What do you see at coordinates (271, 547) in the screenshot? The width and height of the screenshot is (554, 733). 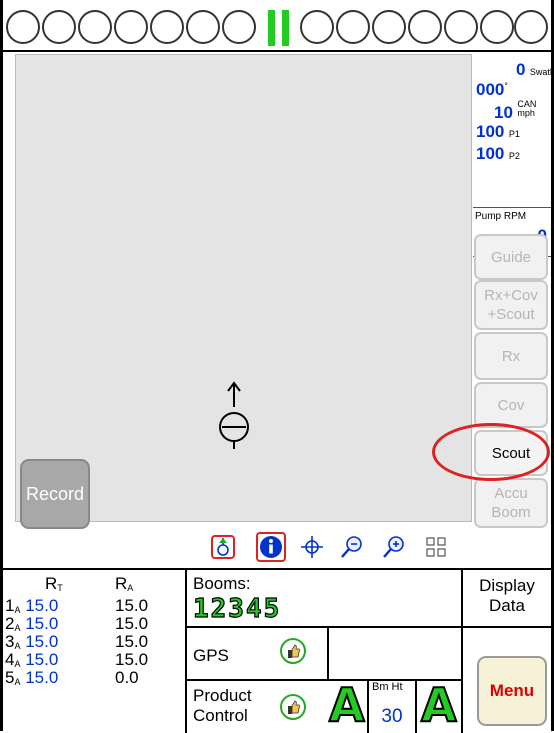 I see `info-icon` at bounding box center [271, 547].